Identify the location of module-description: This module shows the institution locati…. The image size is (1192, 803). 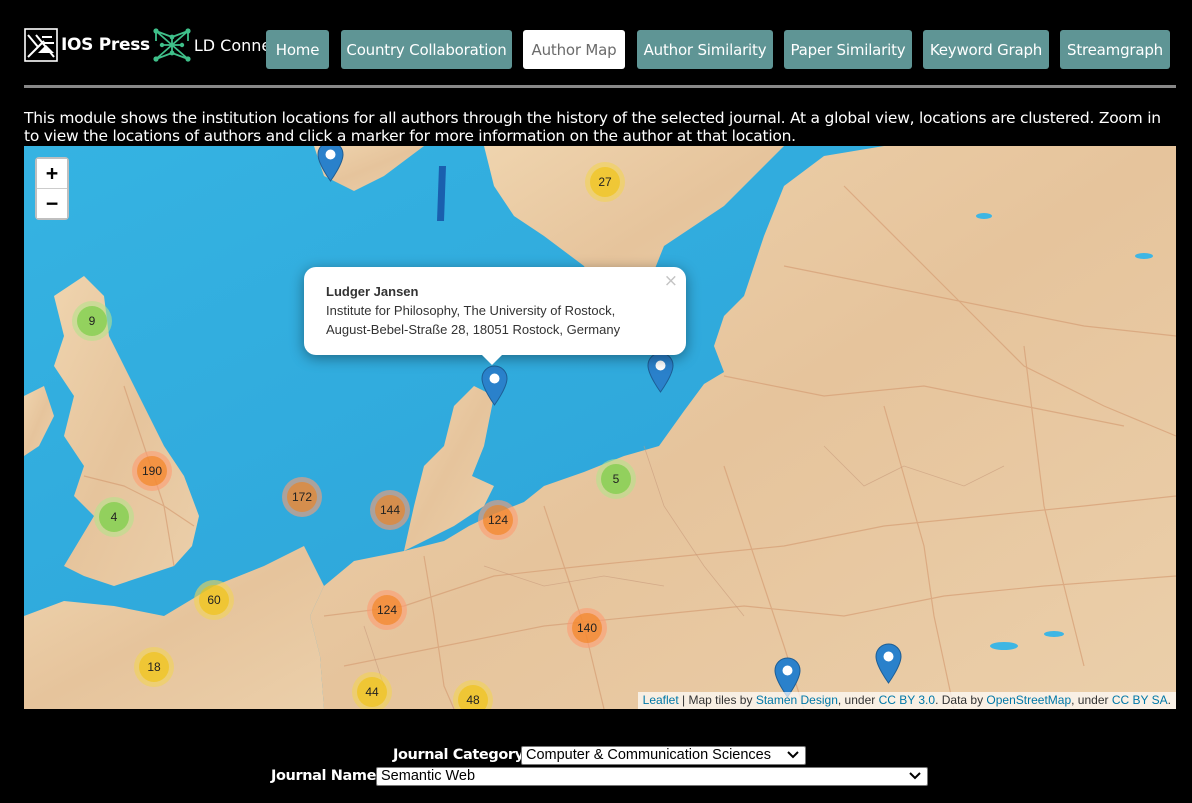
(592, 127).